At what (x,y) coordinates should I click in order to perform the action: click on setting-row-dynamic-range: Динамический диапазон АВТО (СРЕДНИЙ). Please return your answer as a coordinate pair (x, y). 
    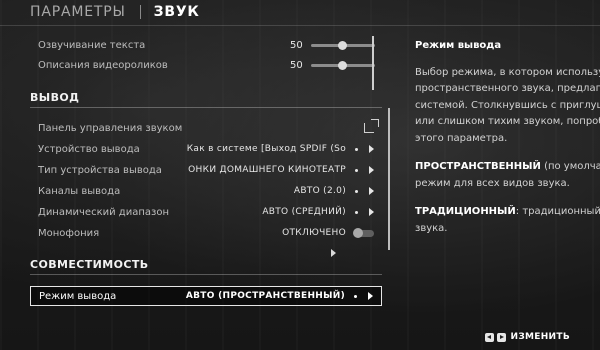
    Looking at the image, I should click on (206, 212).